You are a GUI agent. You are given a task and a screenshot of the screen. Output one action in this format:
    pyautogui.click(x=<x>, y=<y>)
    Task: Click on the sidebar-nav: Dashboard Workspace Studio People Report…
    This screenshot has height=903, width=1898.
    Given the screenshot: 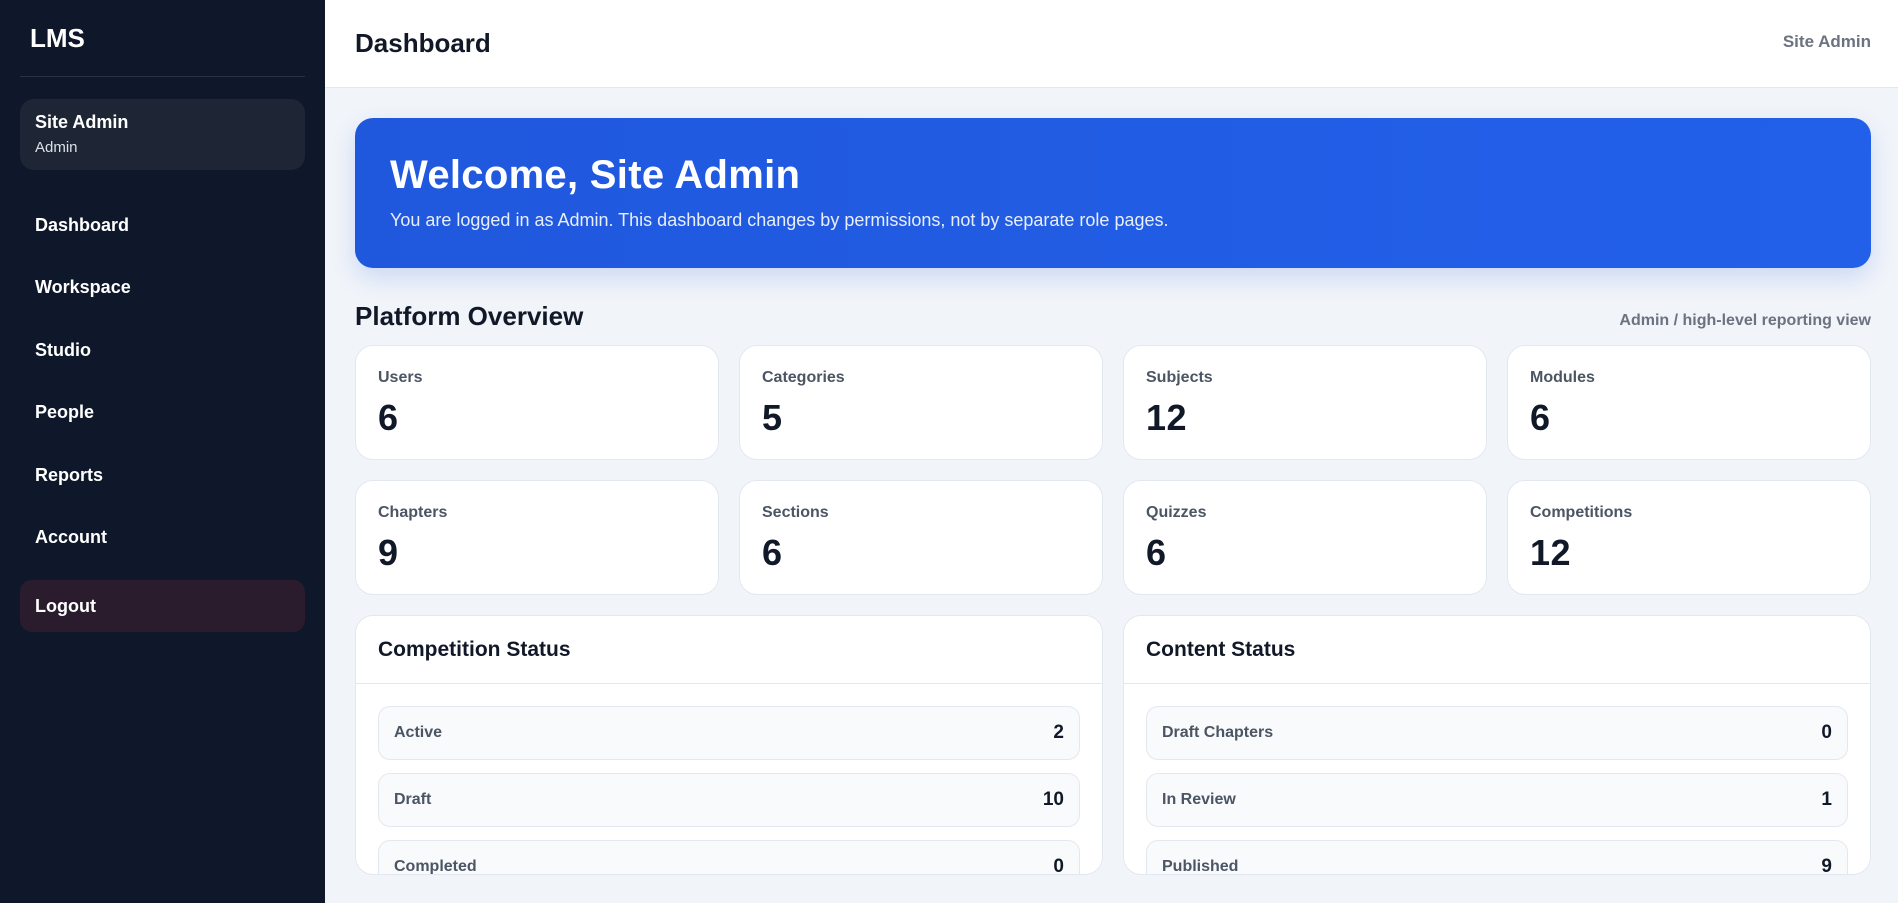 What is the action you would take?
    pyautogui.click(x=162, y=381)
    